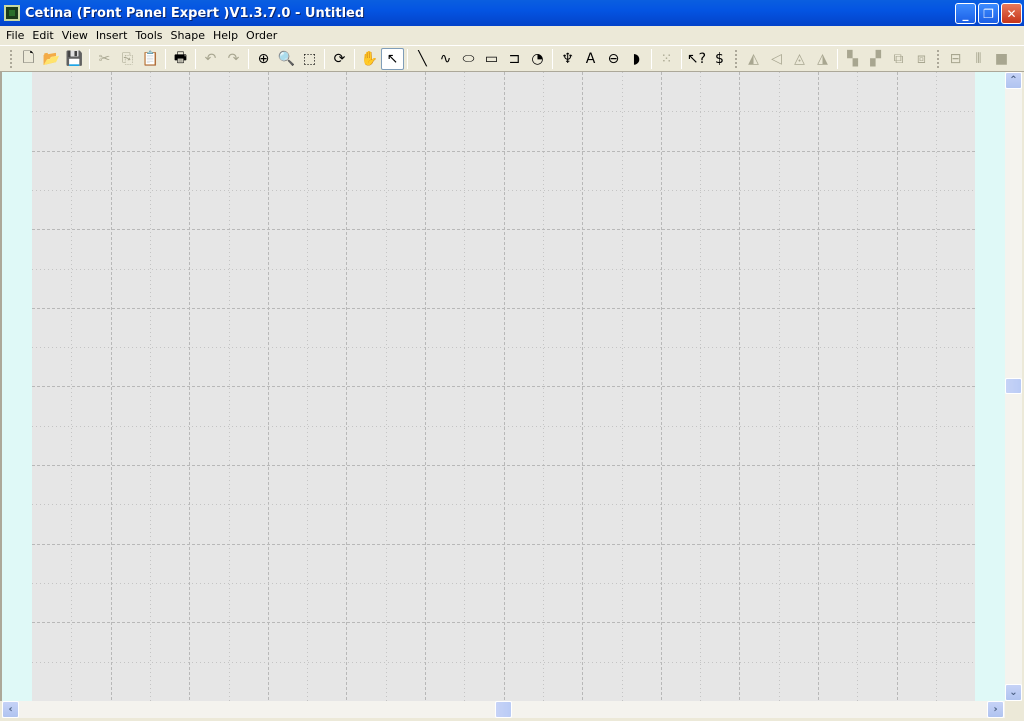  I want to click on vertical-scroll-thumb, so click(1013, 386).